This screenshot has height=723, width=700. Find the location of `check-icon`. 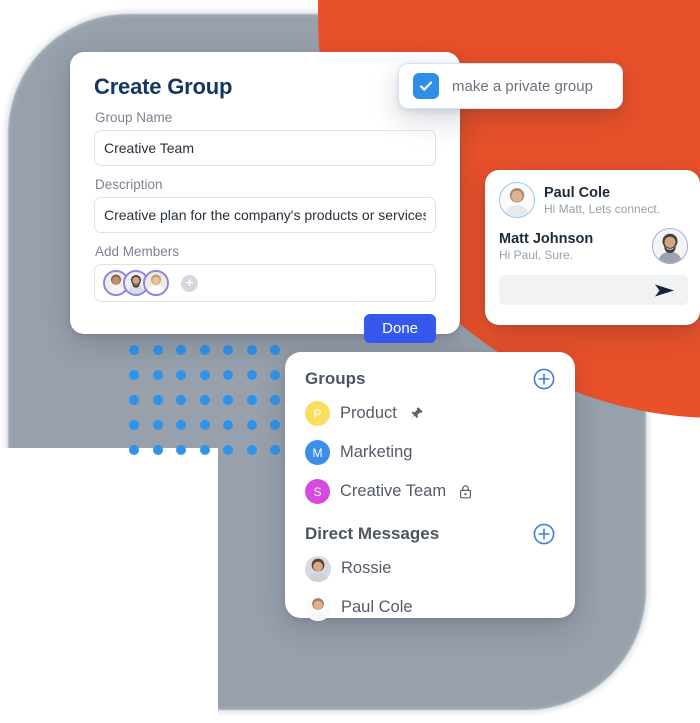

check-icon is located at coordinates (426, 86).